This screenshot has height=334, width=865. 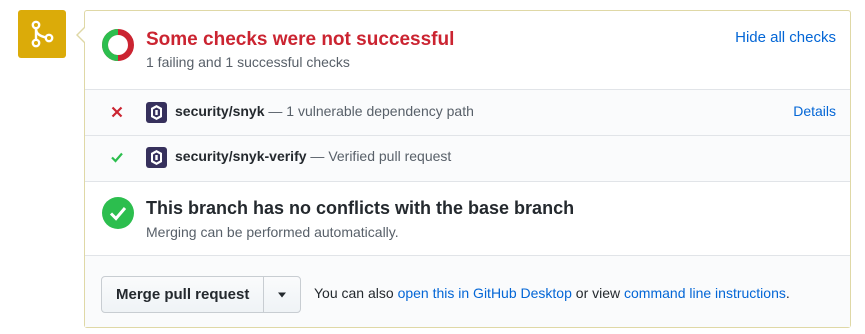 What do you see at coordinates (390, 156) in the screenshot?
I see `check-description: Verified pull request` at bounding box center [390, 156].